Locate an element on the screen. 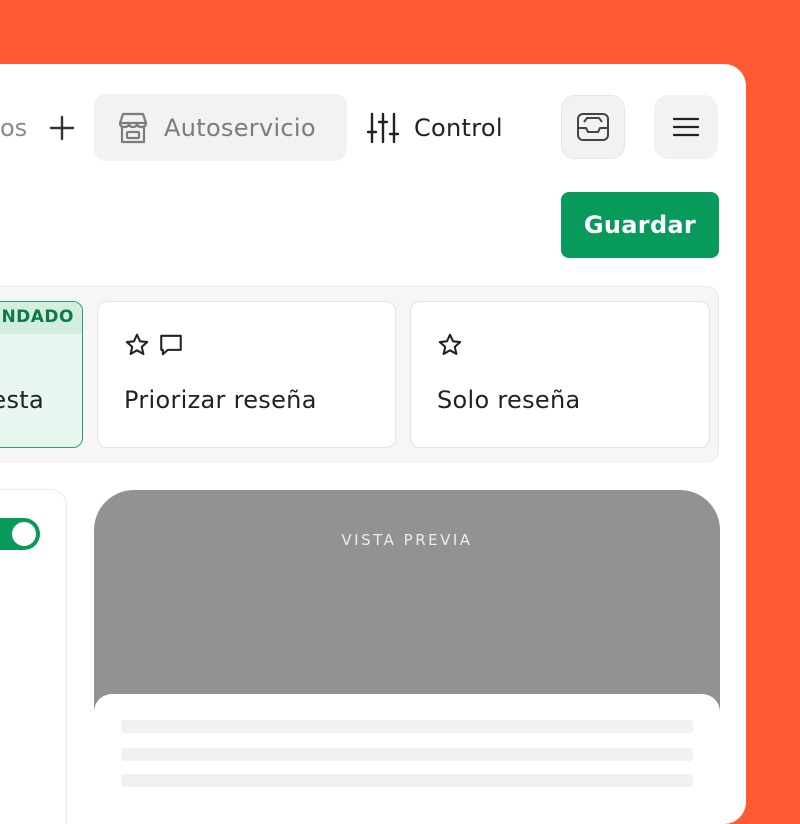  tab-autoservicio-label: Autoservicio is located at coordinates (240, 127).